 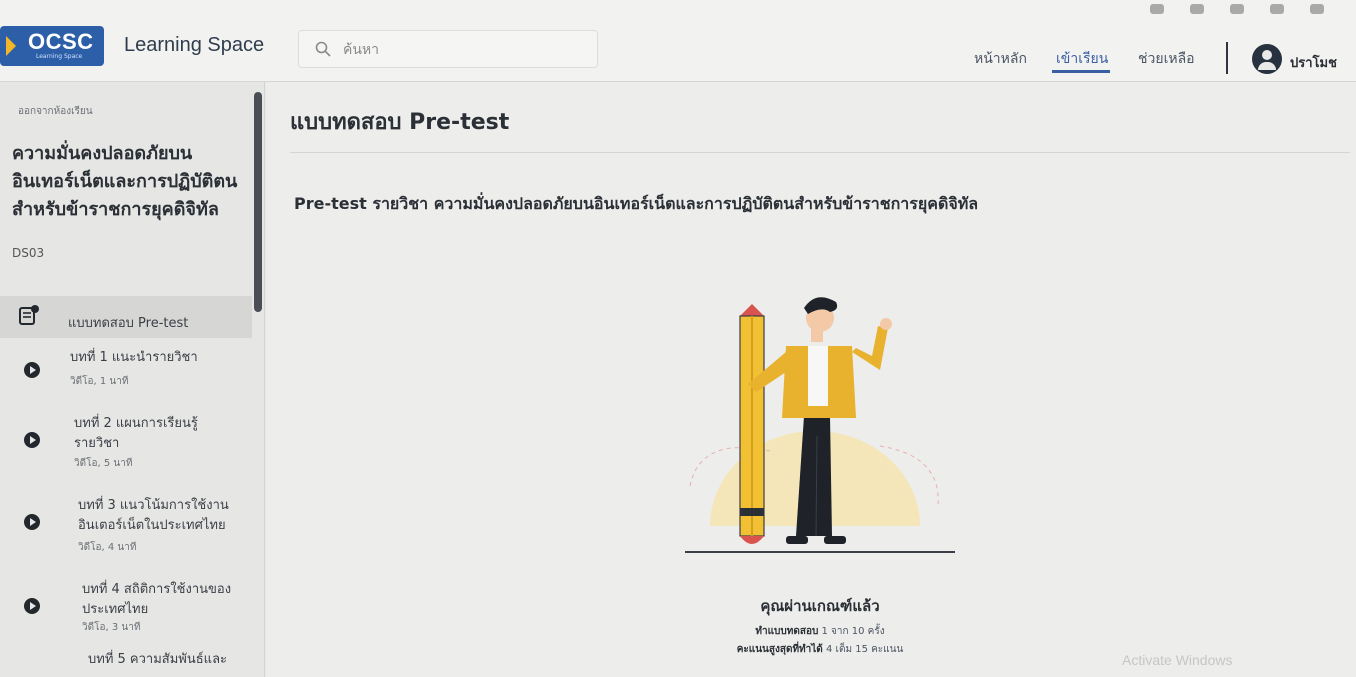 I want to click on attempts-value: 1 จาก 10 ครั้ง, so click(x=853, y=631).